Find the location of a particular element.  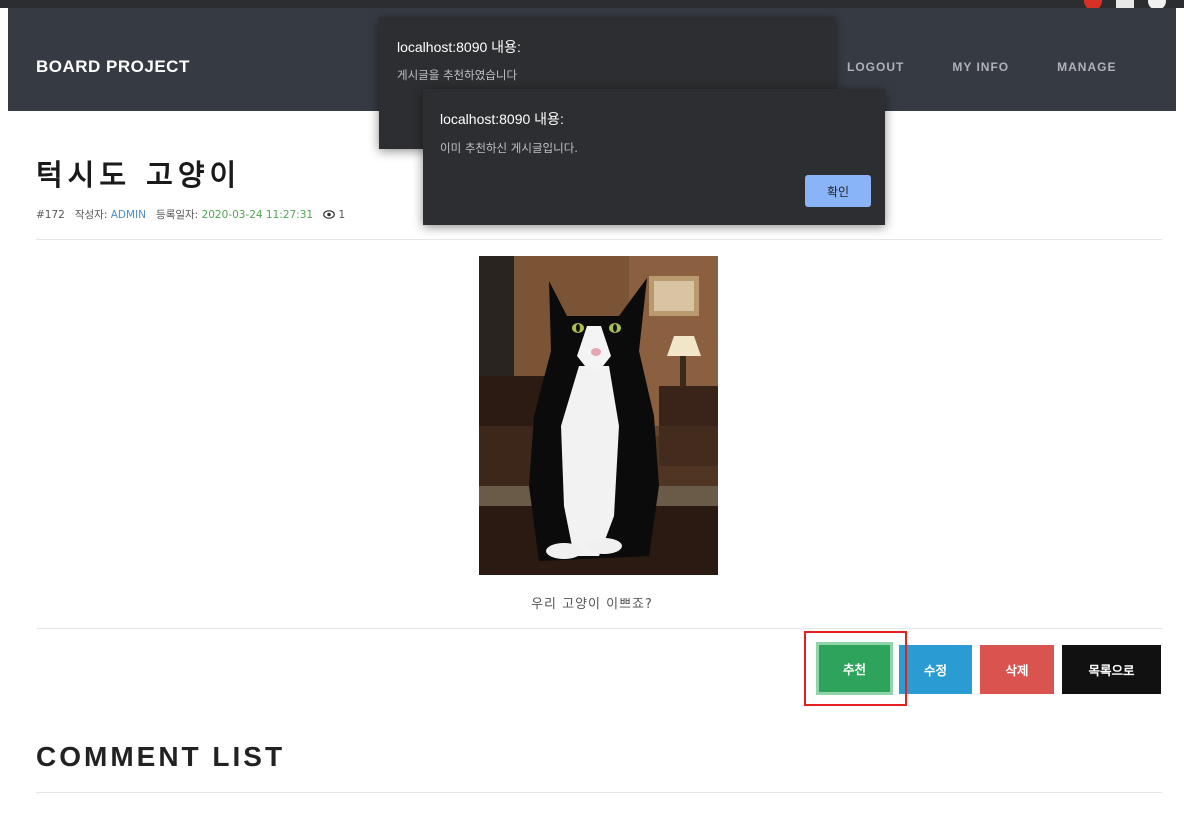

author-label: 작성자: is located at coordinates (91, 215).